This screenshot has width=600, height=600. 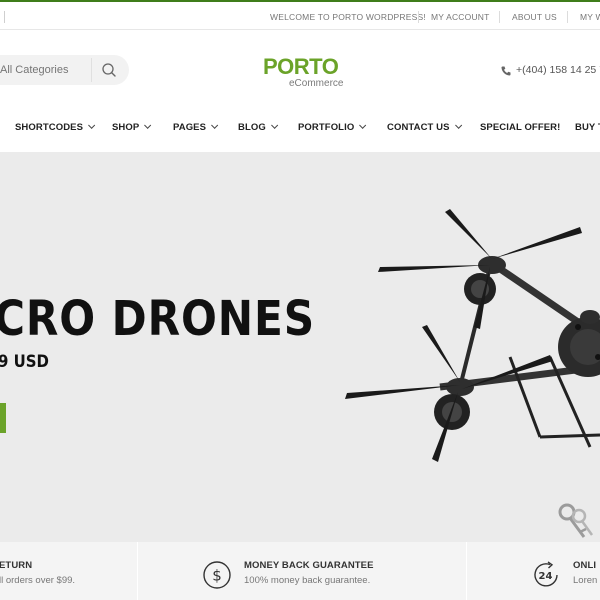 I want to click on nav-item-label: SHORTCODES, so click(x=49, y=127).